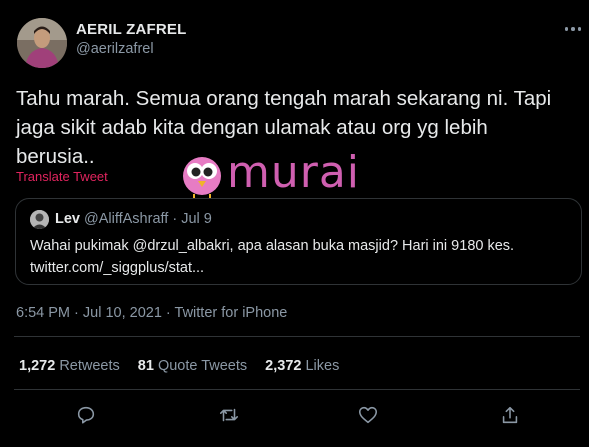 The height and width of the screenshot is (447, 589). I want to click on avatar-photo, so click(42, 43).